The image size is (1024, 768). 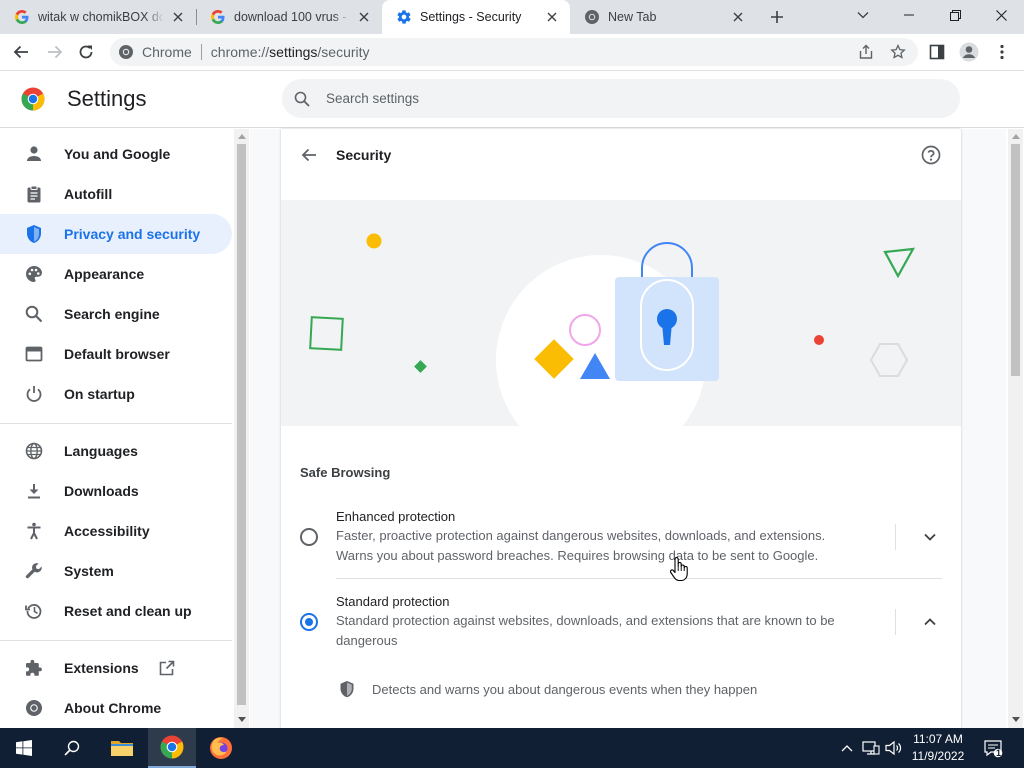 What do you see at coordinates (34, 234) in the screenshot?
I see `shield-icon` at bounding box center [34, 234].